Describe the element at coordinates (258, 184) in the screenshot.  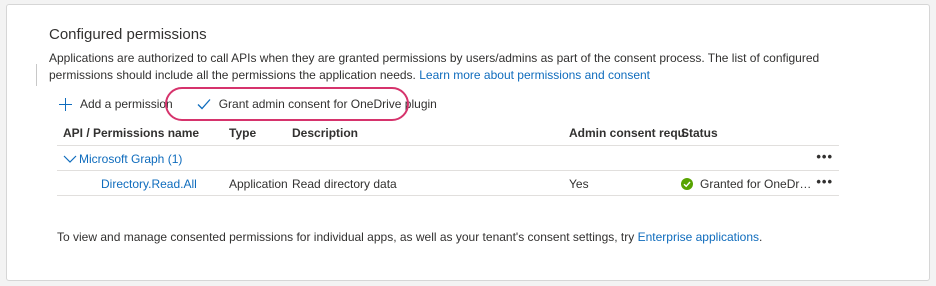
I see `permission-type: Application` at that location.